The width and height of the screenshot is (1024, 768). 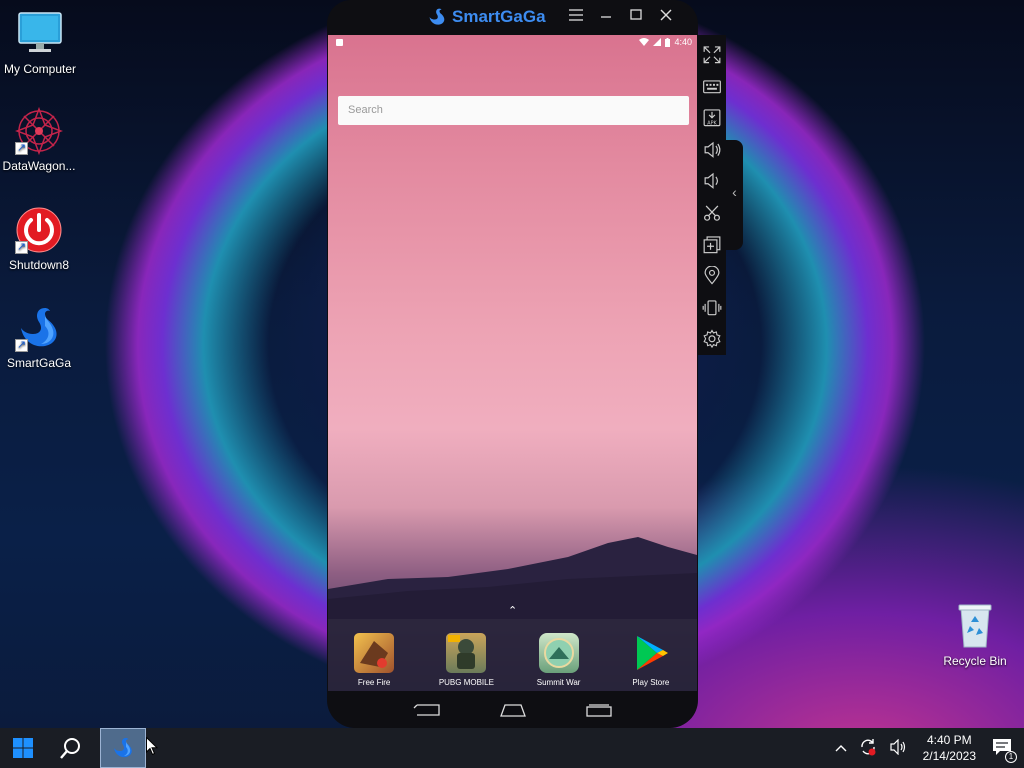 What do you see at coordinates (712, 87) in the screenshot?
I see `keyboard-icon` at bounding box center [712, 87].